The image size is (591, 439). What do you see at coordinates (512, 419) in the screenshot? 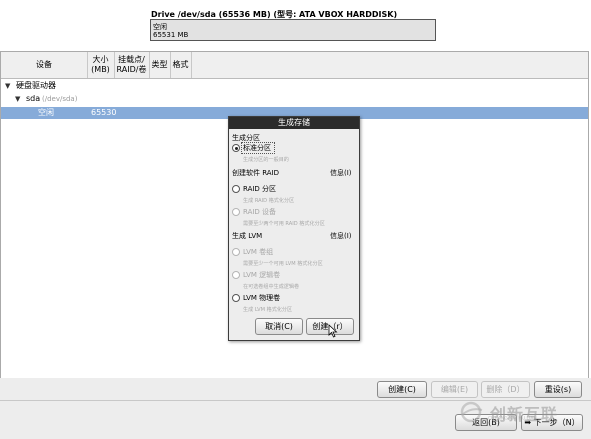
I see `watermark-subtext: CHUANG XIN HU LIAN` at bounding box center [512, 419].